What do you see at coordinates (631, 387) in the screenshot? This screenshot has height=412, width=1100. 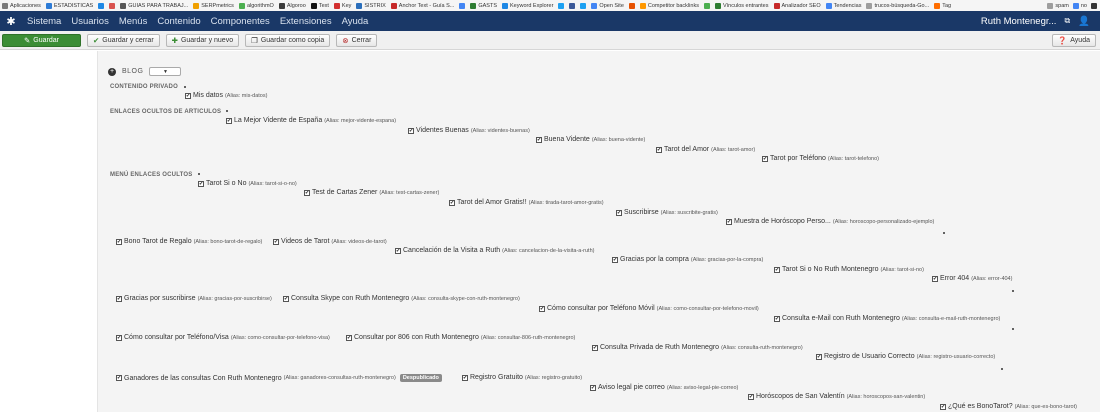 I see `menu-item-label: Aviso legal pie correo` at bounding box center [631, 387].